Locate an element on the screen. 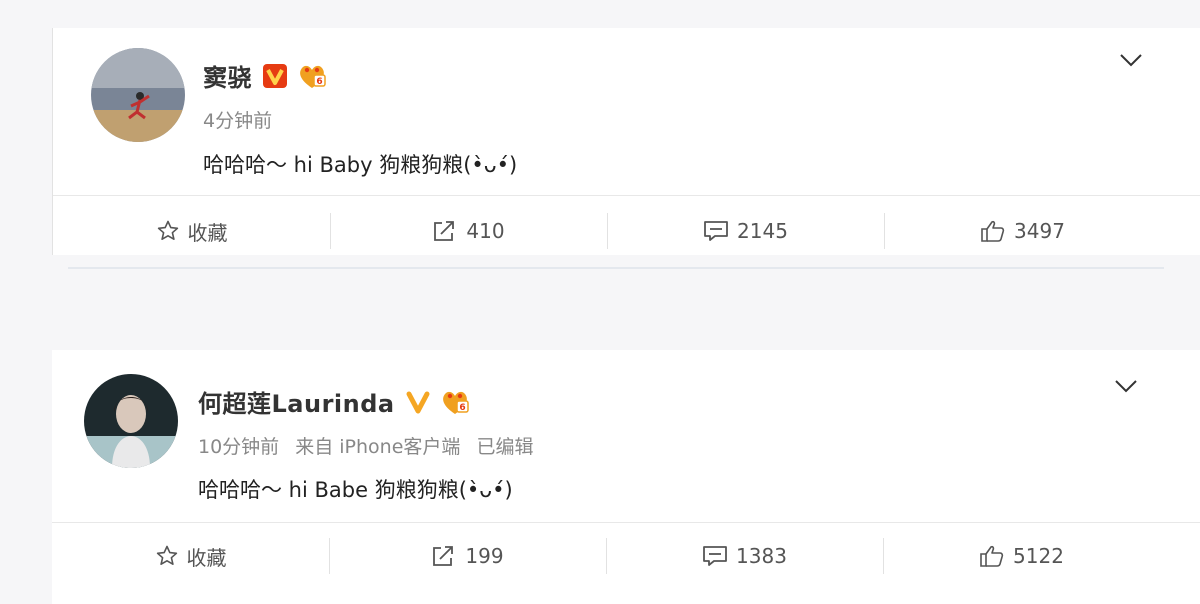 The height and width of the screenshot is (604, 1200). like-button: 3497 is located at coordinates (1022, 231).